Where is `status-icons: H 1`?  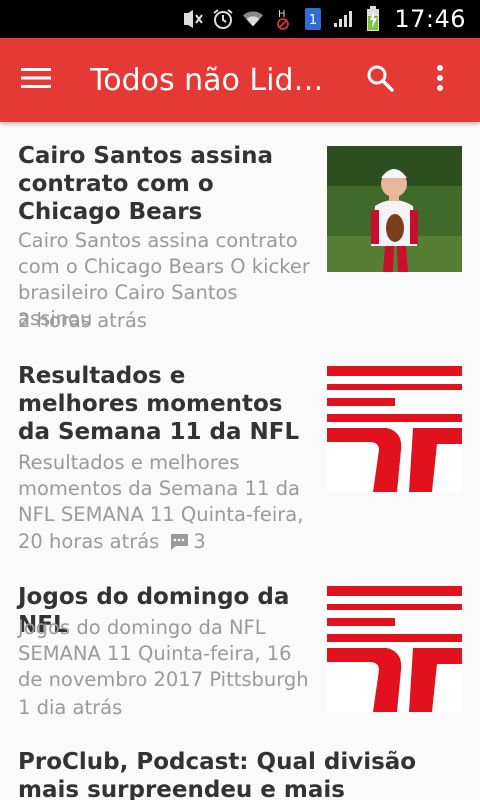 status-icons: H 1 is located at coordinates (283, 18).